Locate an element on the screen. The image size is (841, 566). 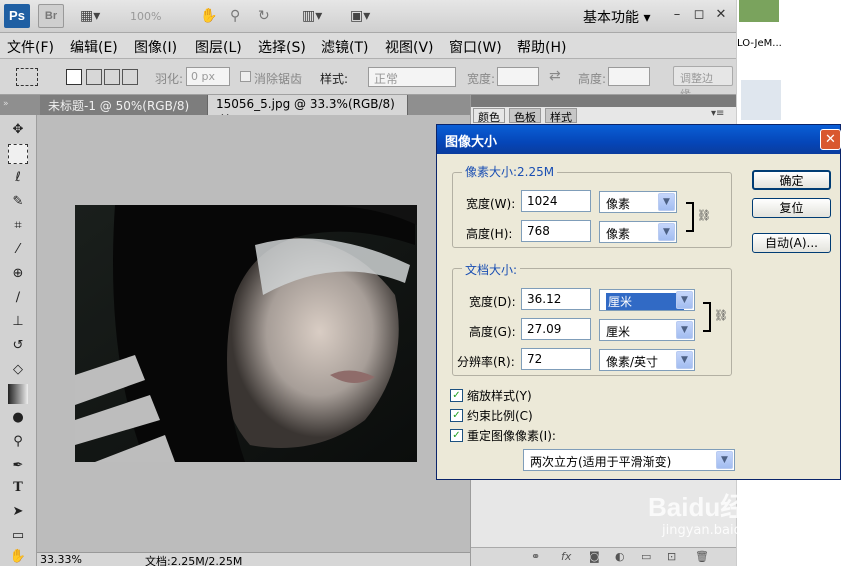
width-input is located at coordinates (518, 76).